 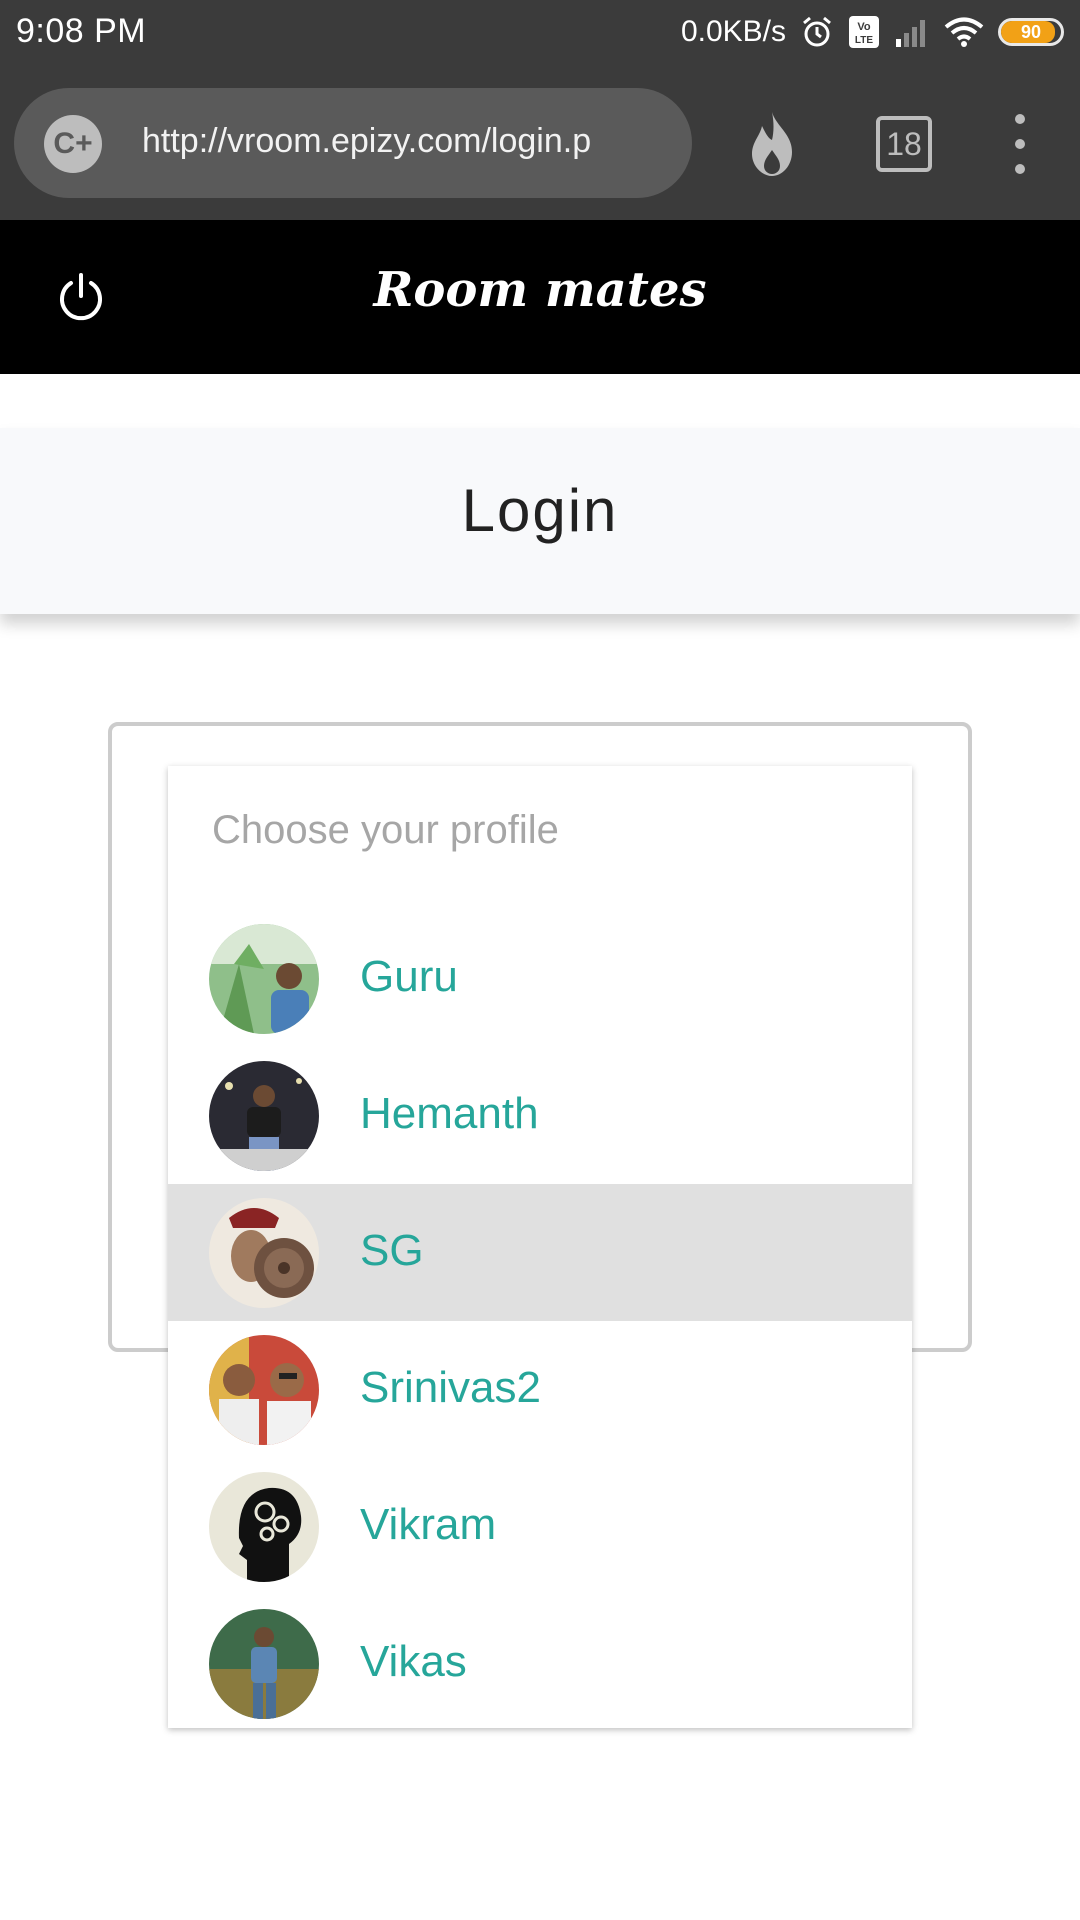 What do you see at coordinates (449, 1113) in the screenshot?
I see `profile-name: Hemanth` at bounding box center [449, 1113].